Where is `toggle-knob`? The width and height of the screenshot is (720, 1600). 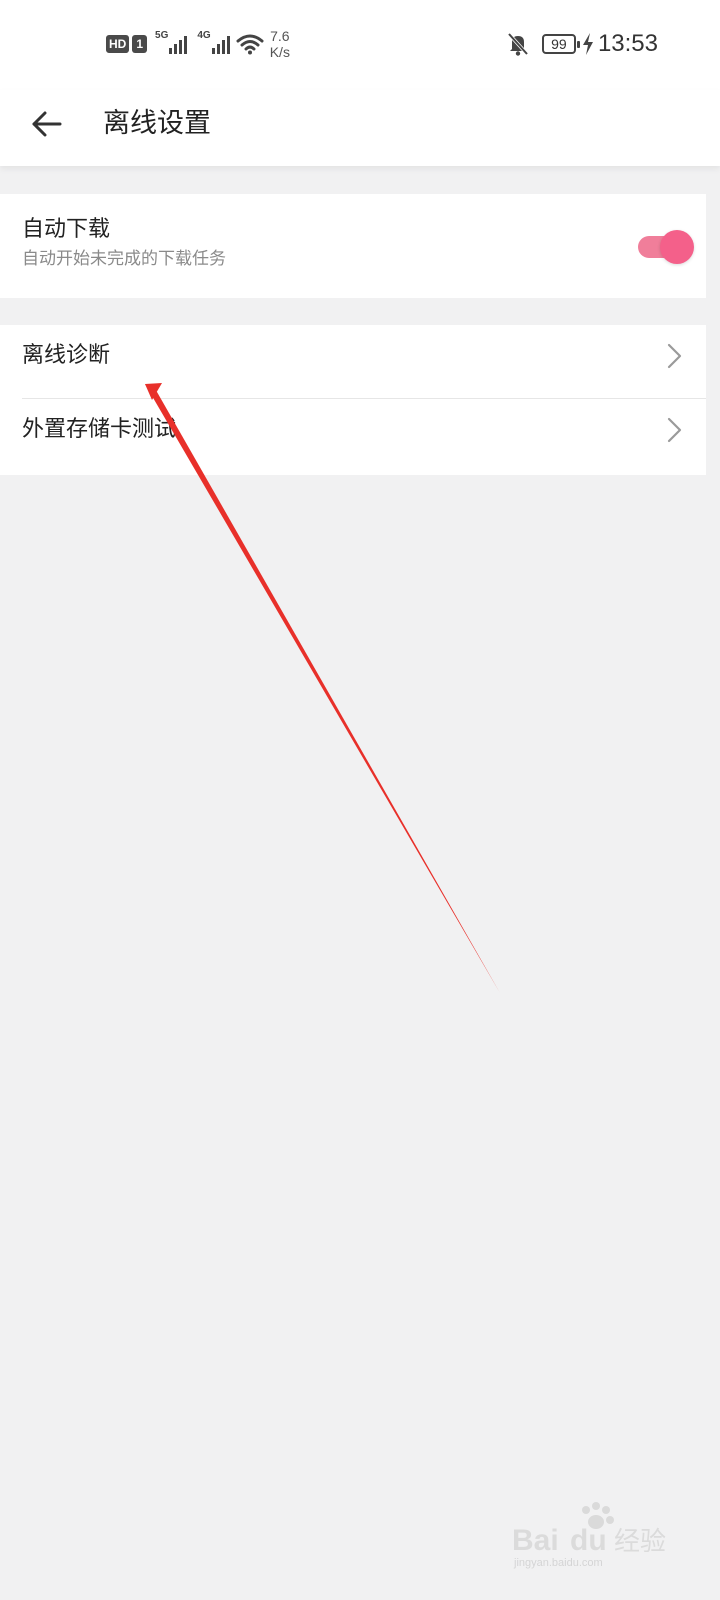
toggle-knob is located at coordinates (677, 247).